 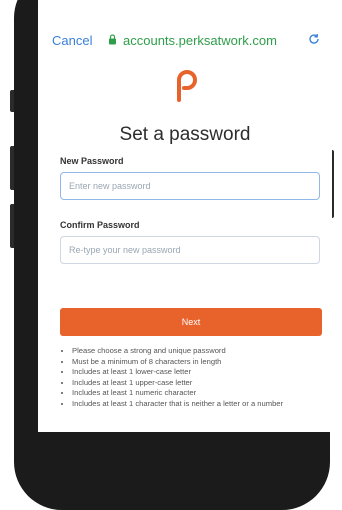 I want to click on next-button: Next, so click(x=191, y=322).